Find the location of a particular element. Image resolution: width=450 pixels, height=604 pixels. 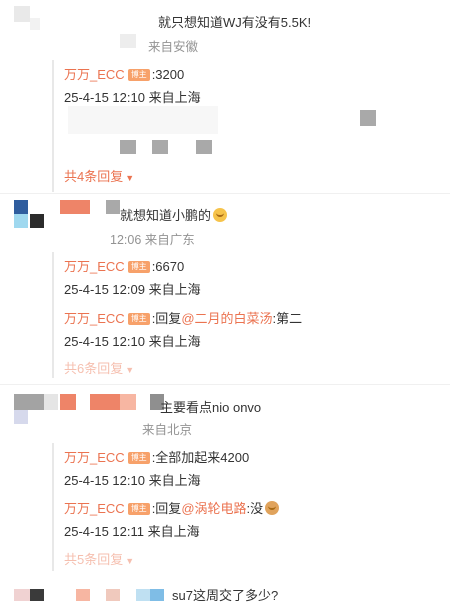

redacted-block is located at coordinates (368, 118).